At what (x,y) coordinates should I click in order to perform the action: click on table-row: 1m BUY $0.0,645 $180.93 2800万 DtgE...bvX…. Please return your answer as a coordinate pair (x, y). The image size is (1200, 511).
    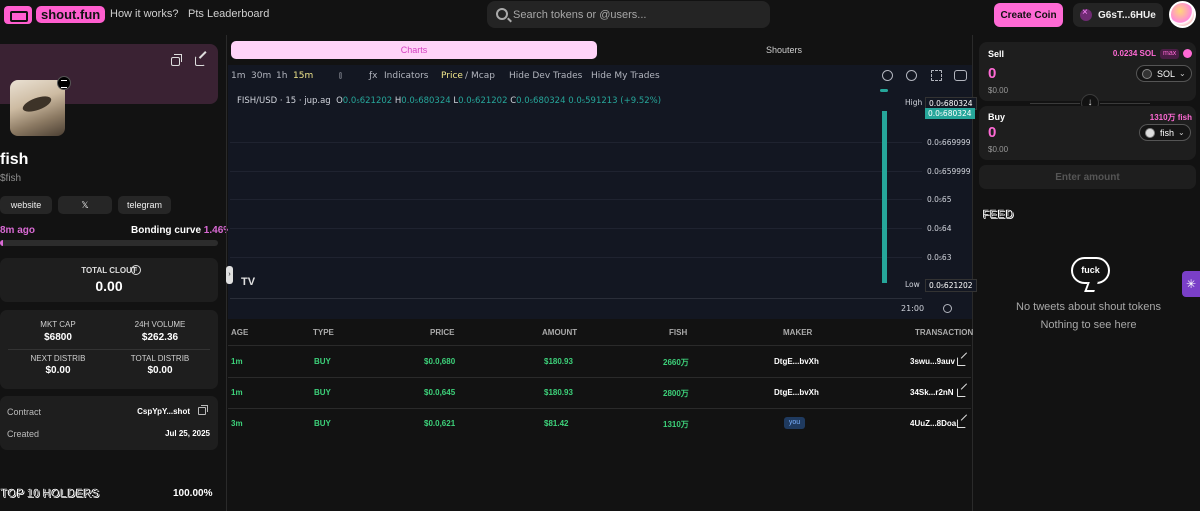
    Looking at the image, I should click on (599, 393).